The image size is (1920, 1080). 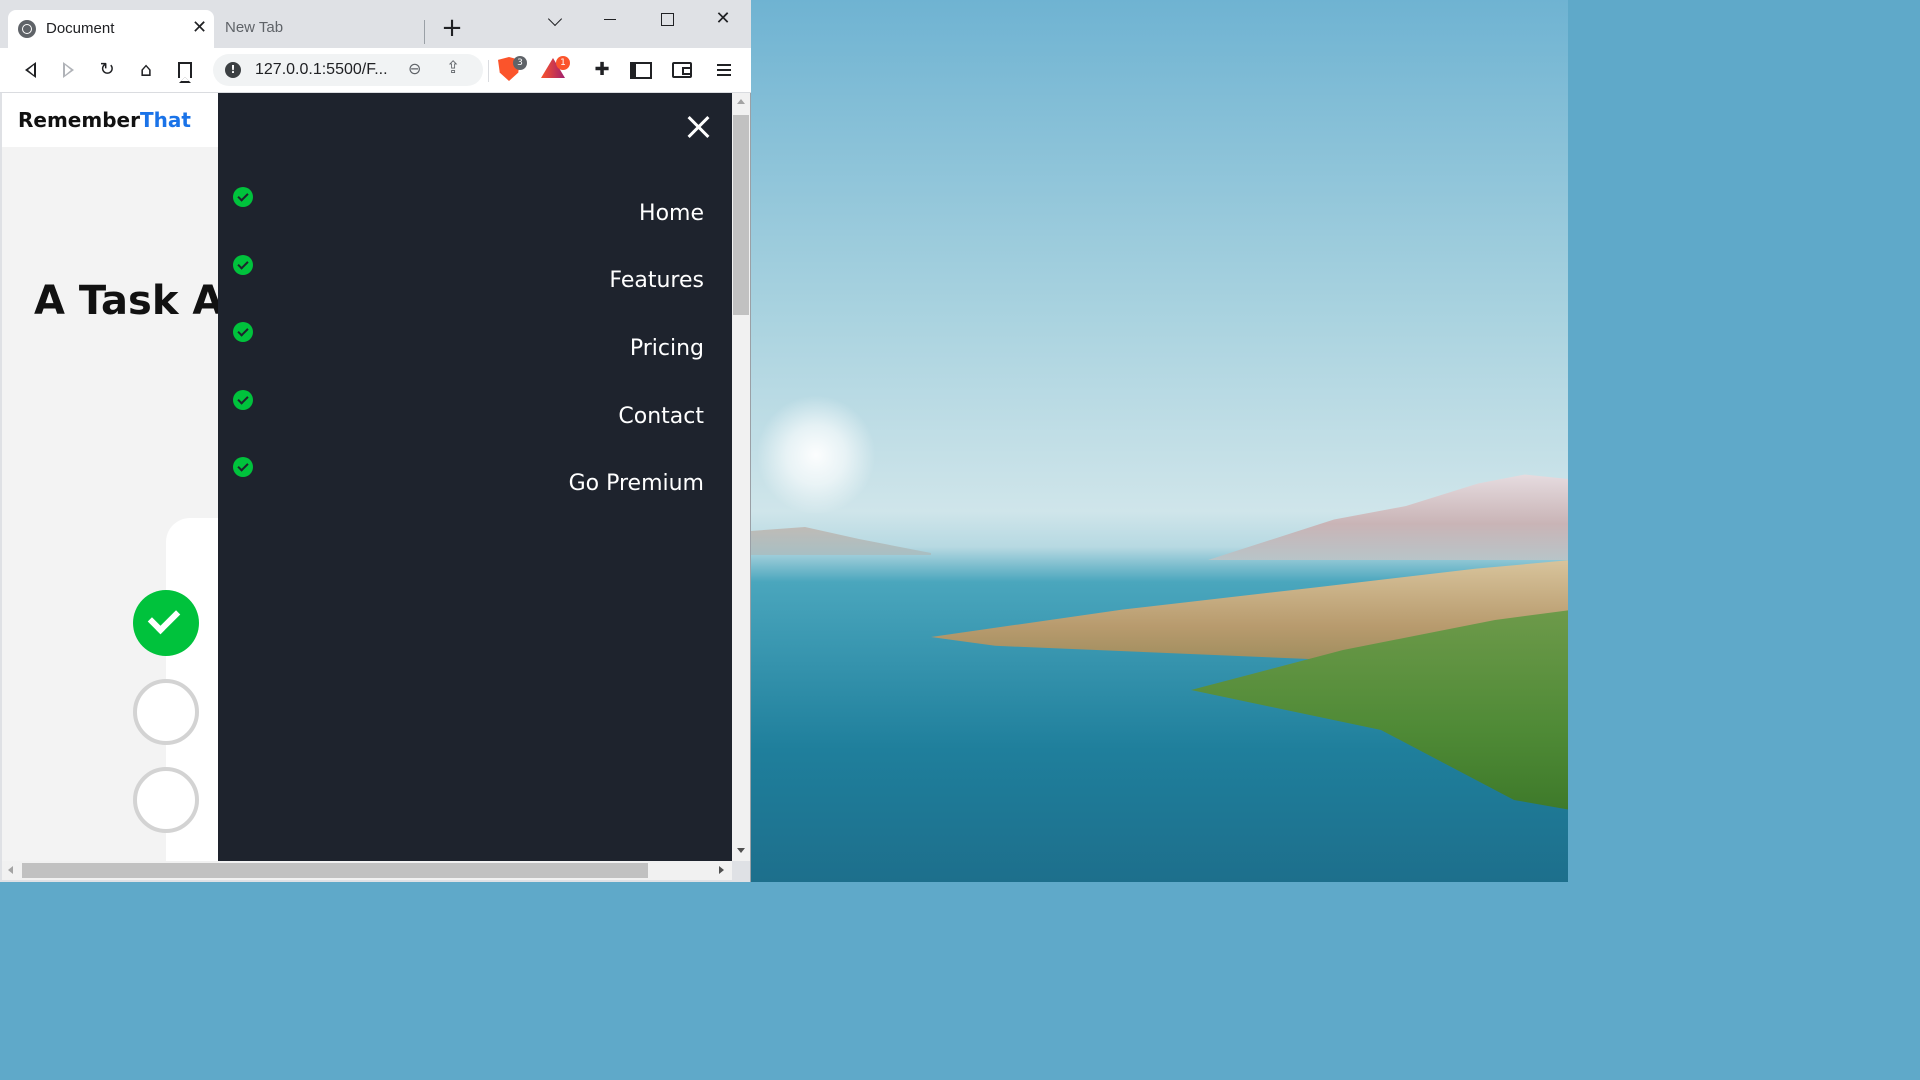 I want to click on reload-button: ↻, so click(x=107, y=70).